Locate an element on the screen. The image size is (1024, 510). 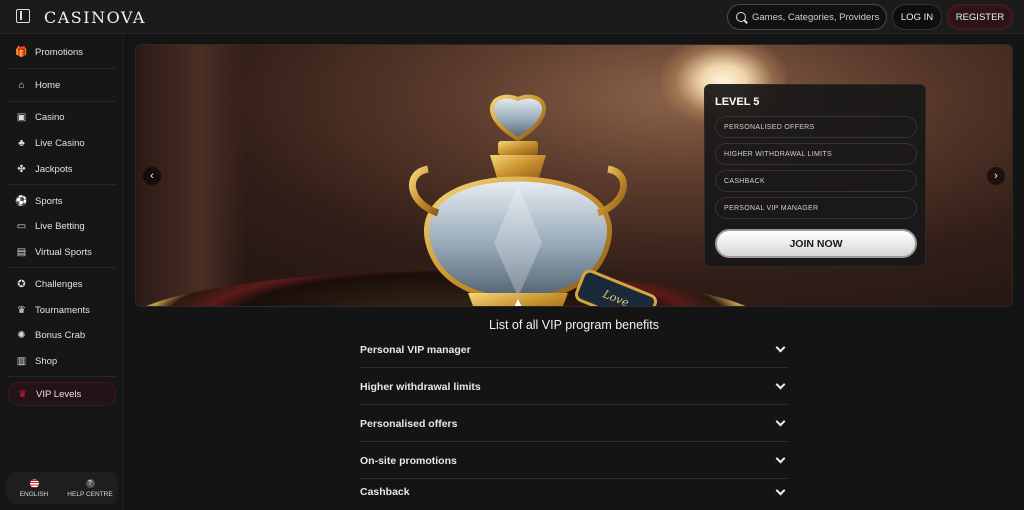
crab-icon: ✺ is located at coordinates (21, 335).